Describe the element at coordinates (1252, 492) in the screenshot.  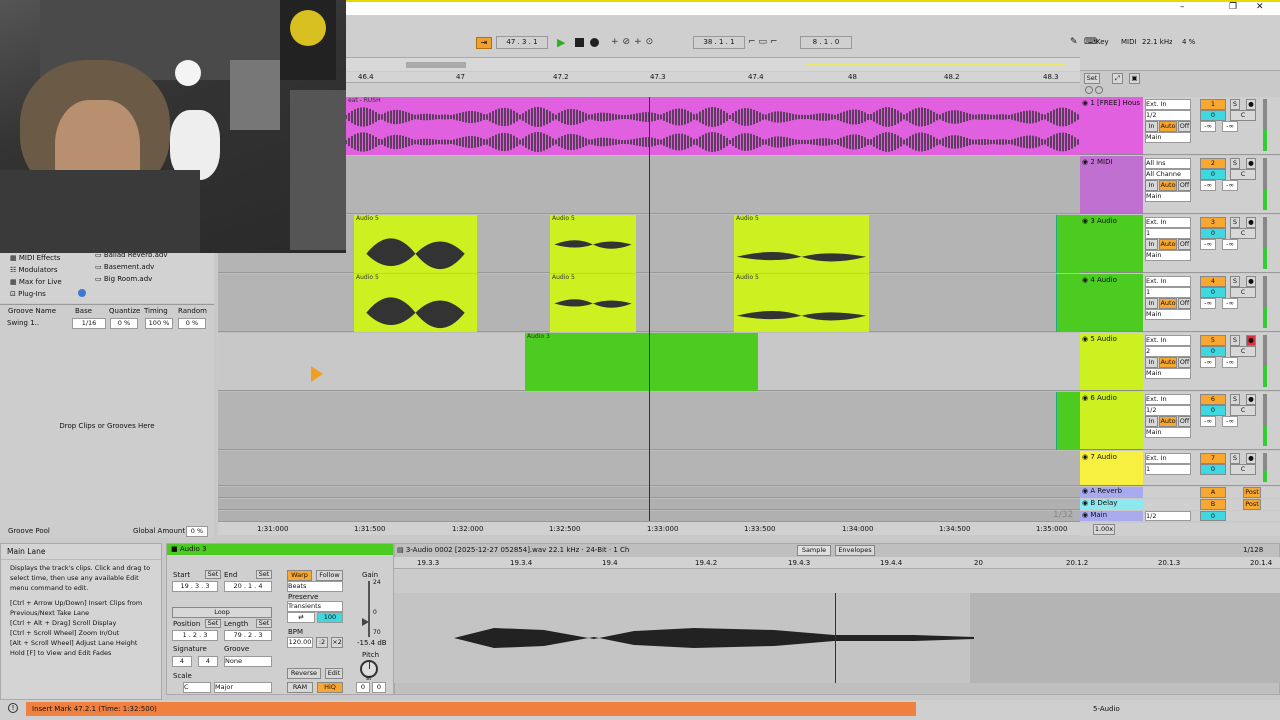
I see `return-a-post: Post` at that location.